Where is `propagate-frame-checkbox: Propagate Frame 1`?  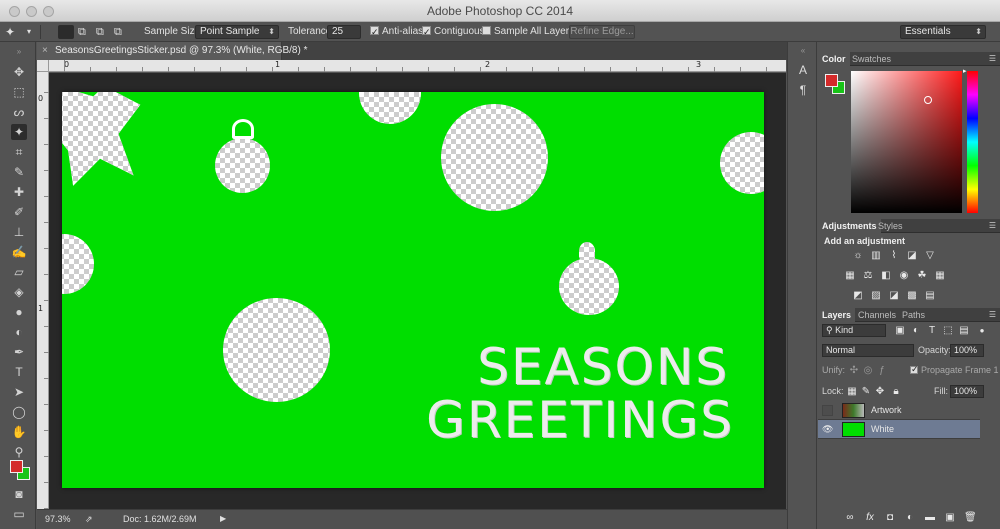 propagate-frame-checkbox: Propagate Frame 1 is located at coordinates (954, 369).